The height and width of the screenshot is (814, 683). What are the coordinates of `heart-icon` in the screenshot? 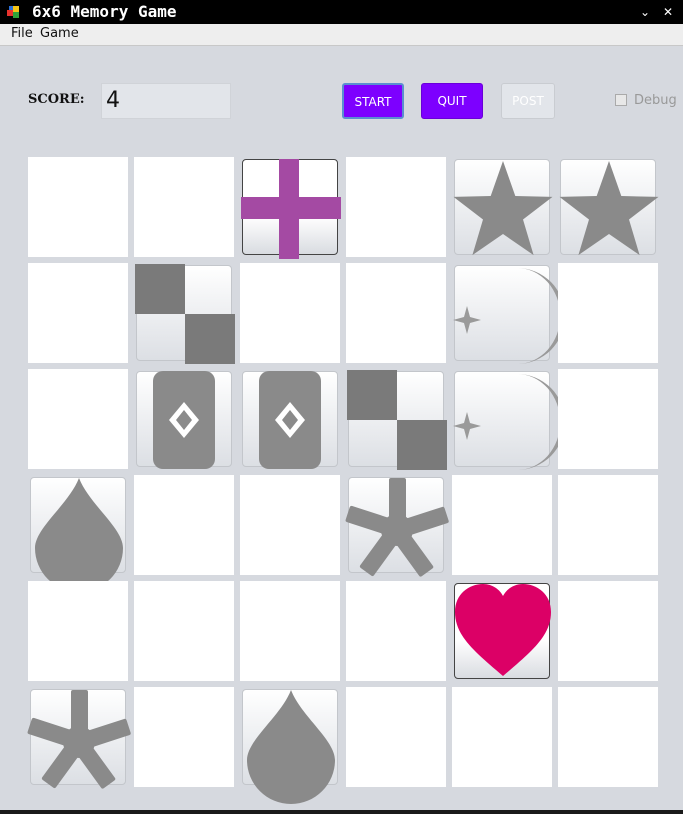 It's located at (503, 630).